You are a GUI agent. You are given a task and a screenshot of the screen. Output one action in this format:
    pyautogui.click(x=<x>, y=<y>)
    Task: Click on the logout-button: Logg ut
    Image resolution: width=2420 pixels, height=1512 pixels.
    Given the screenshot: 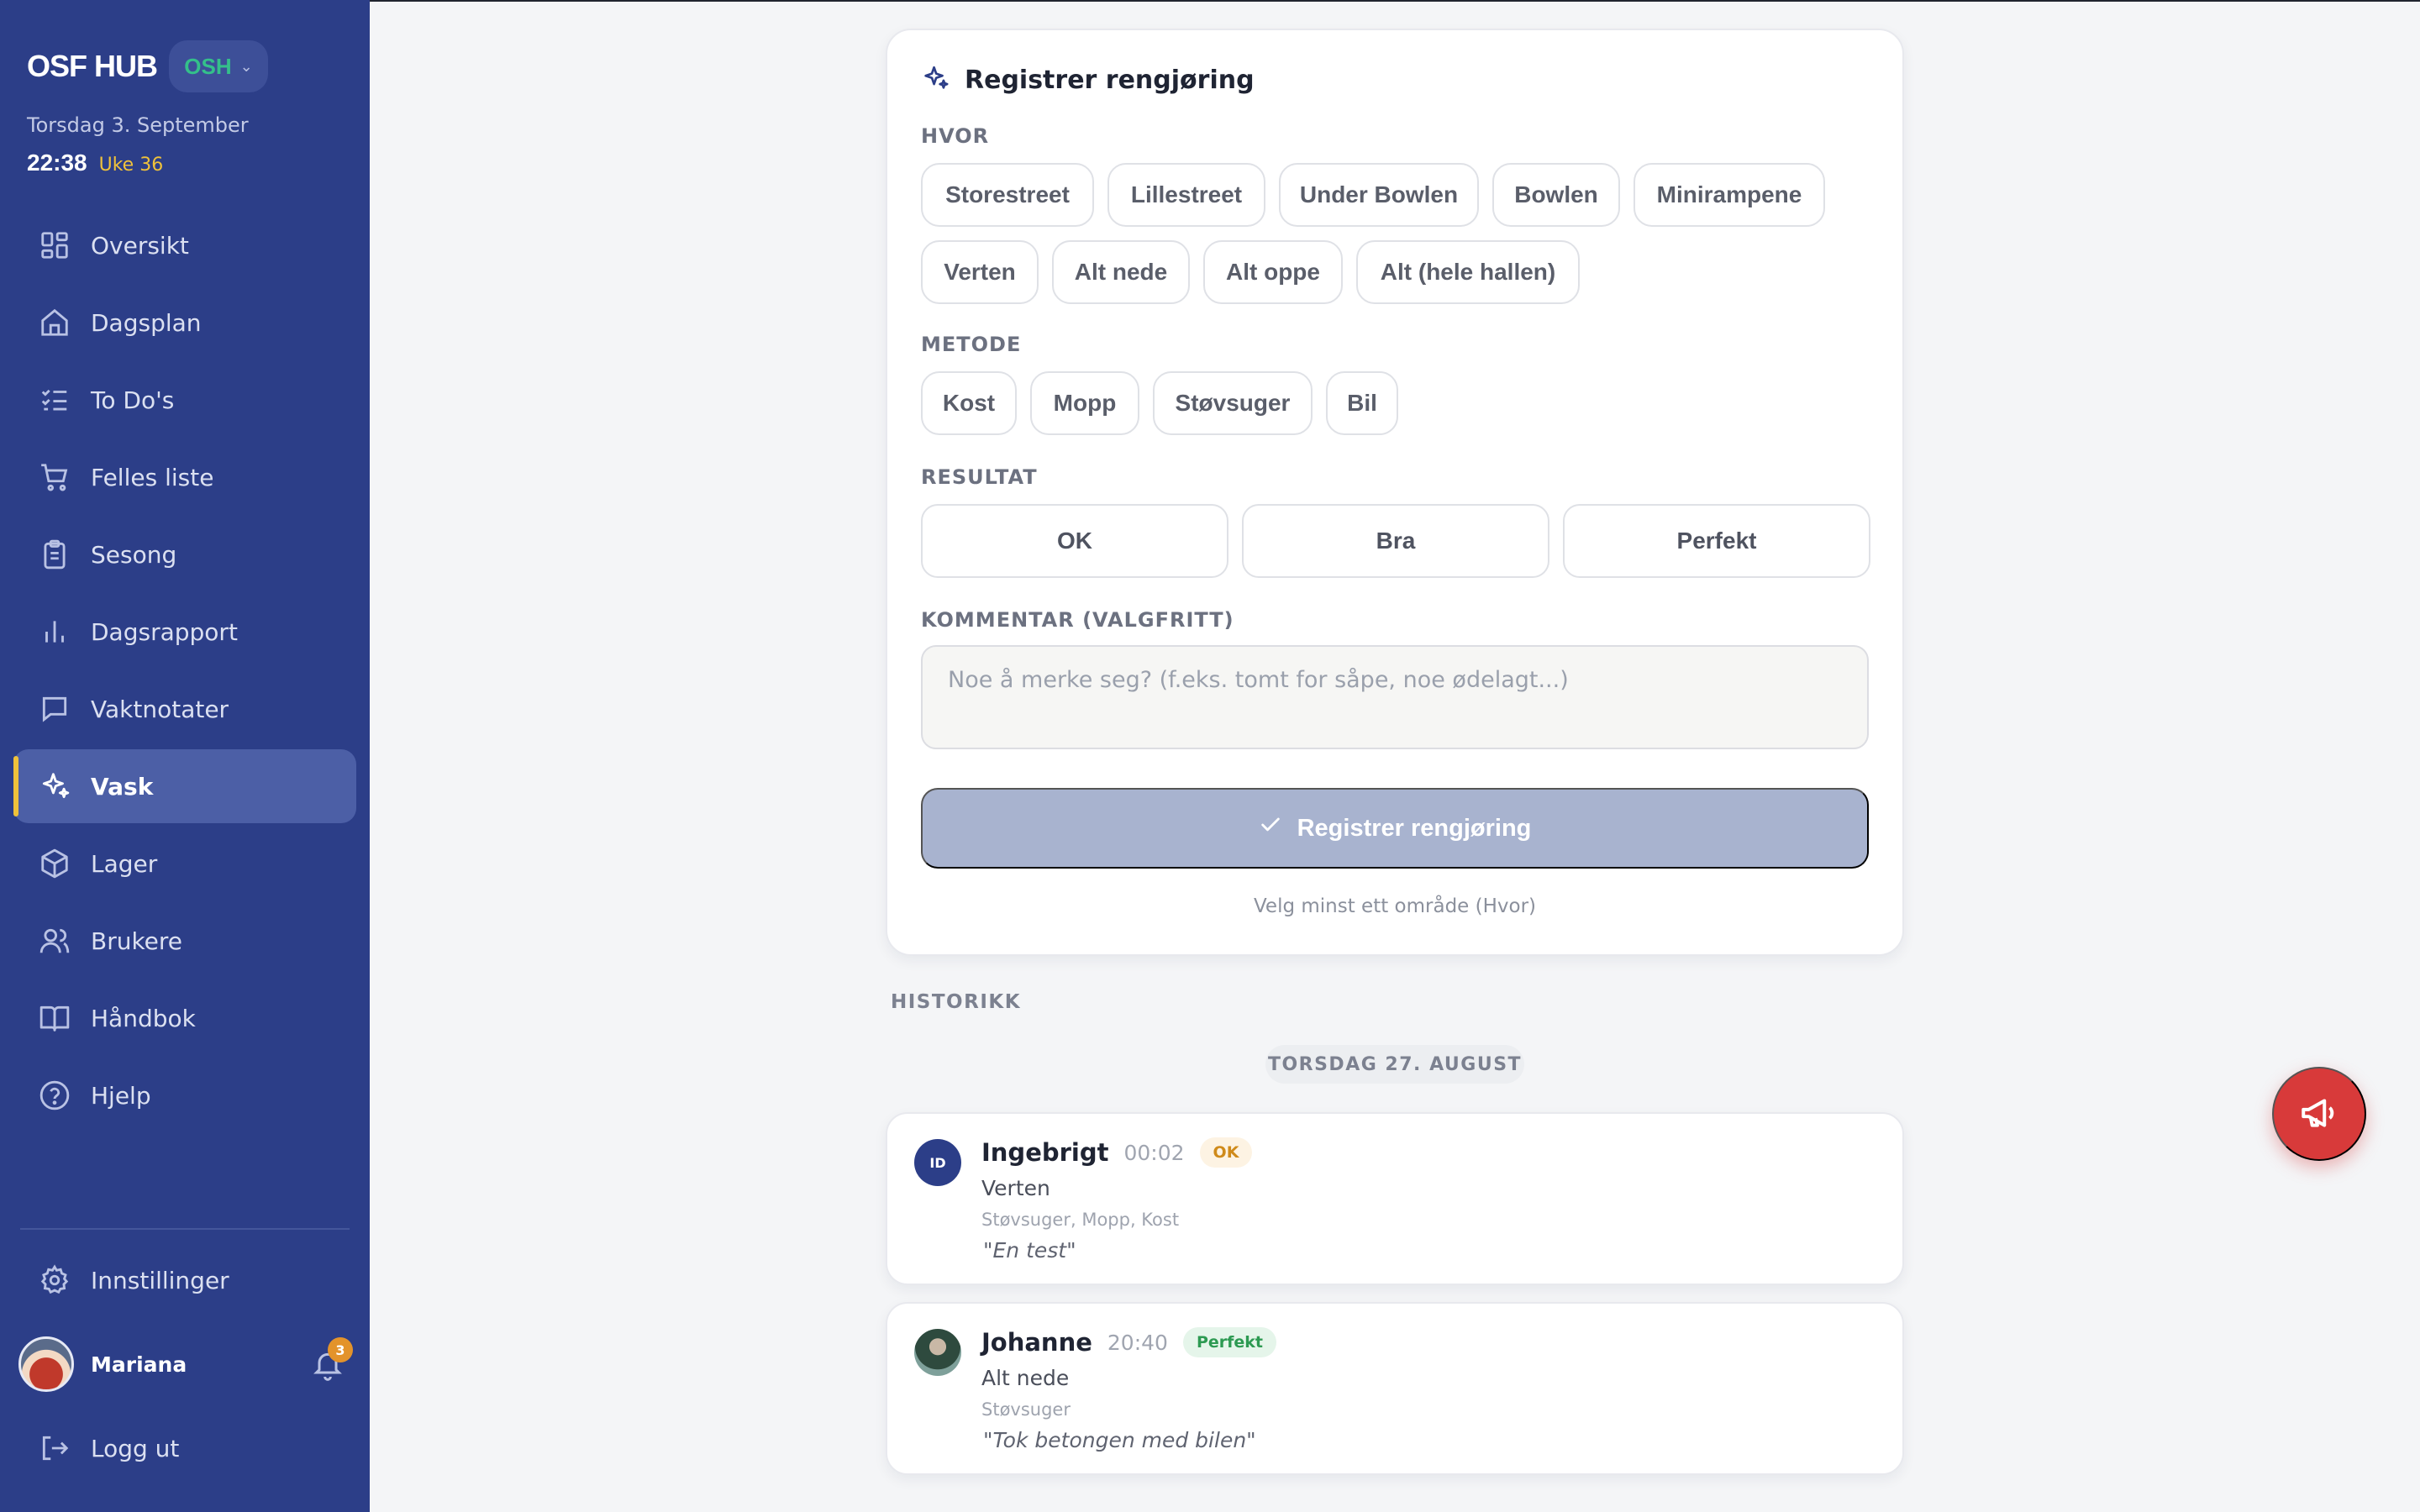 What is the action you would take?
    pyautogui.click(x=184, y=1448)
    